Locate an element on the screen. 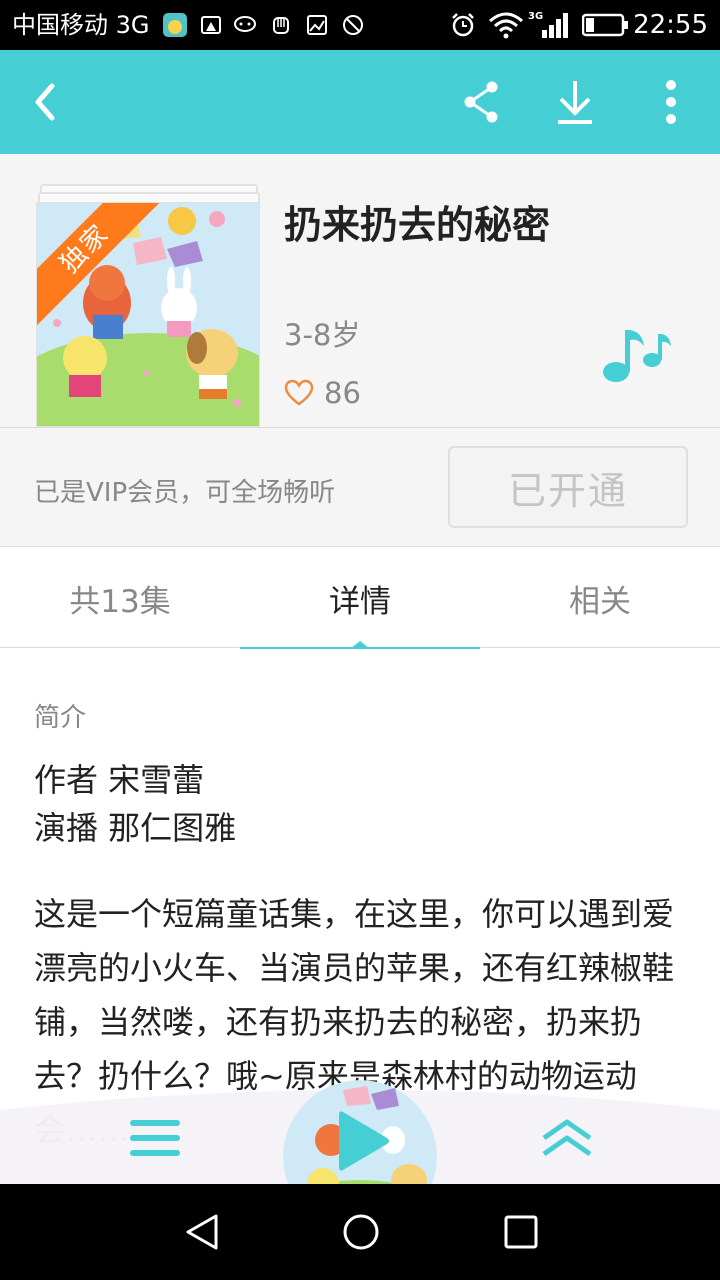 This screenshot has width=720, height=1280. intro-label: 简介 is located at coordinates (60, 718).